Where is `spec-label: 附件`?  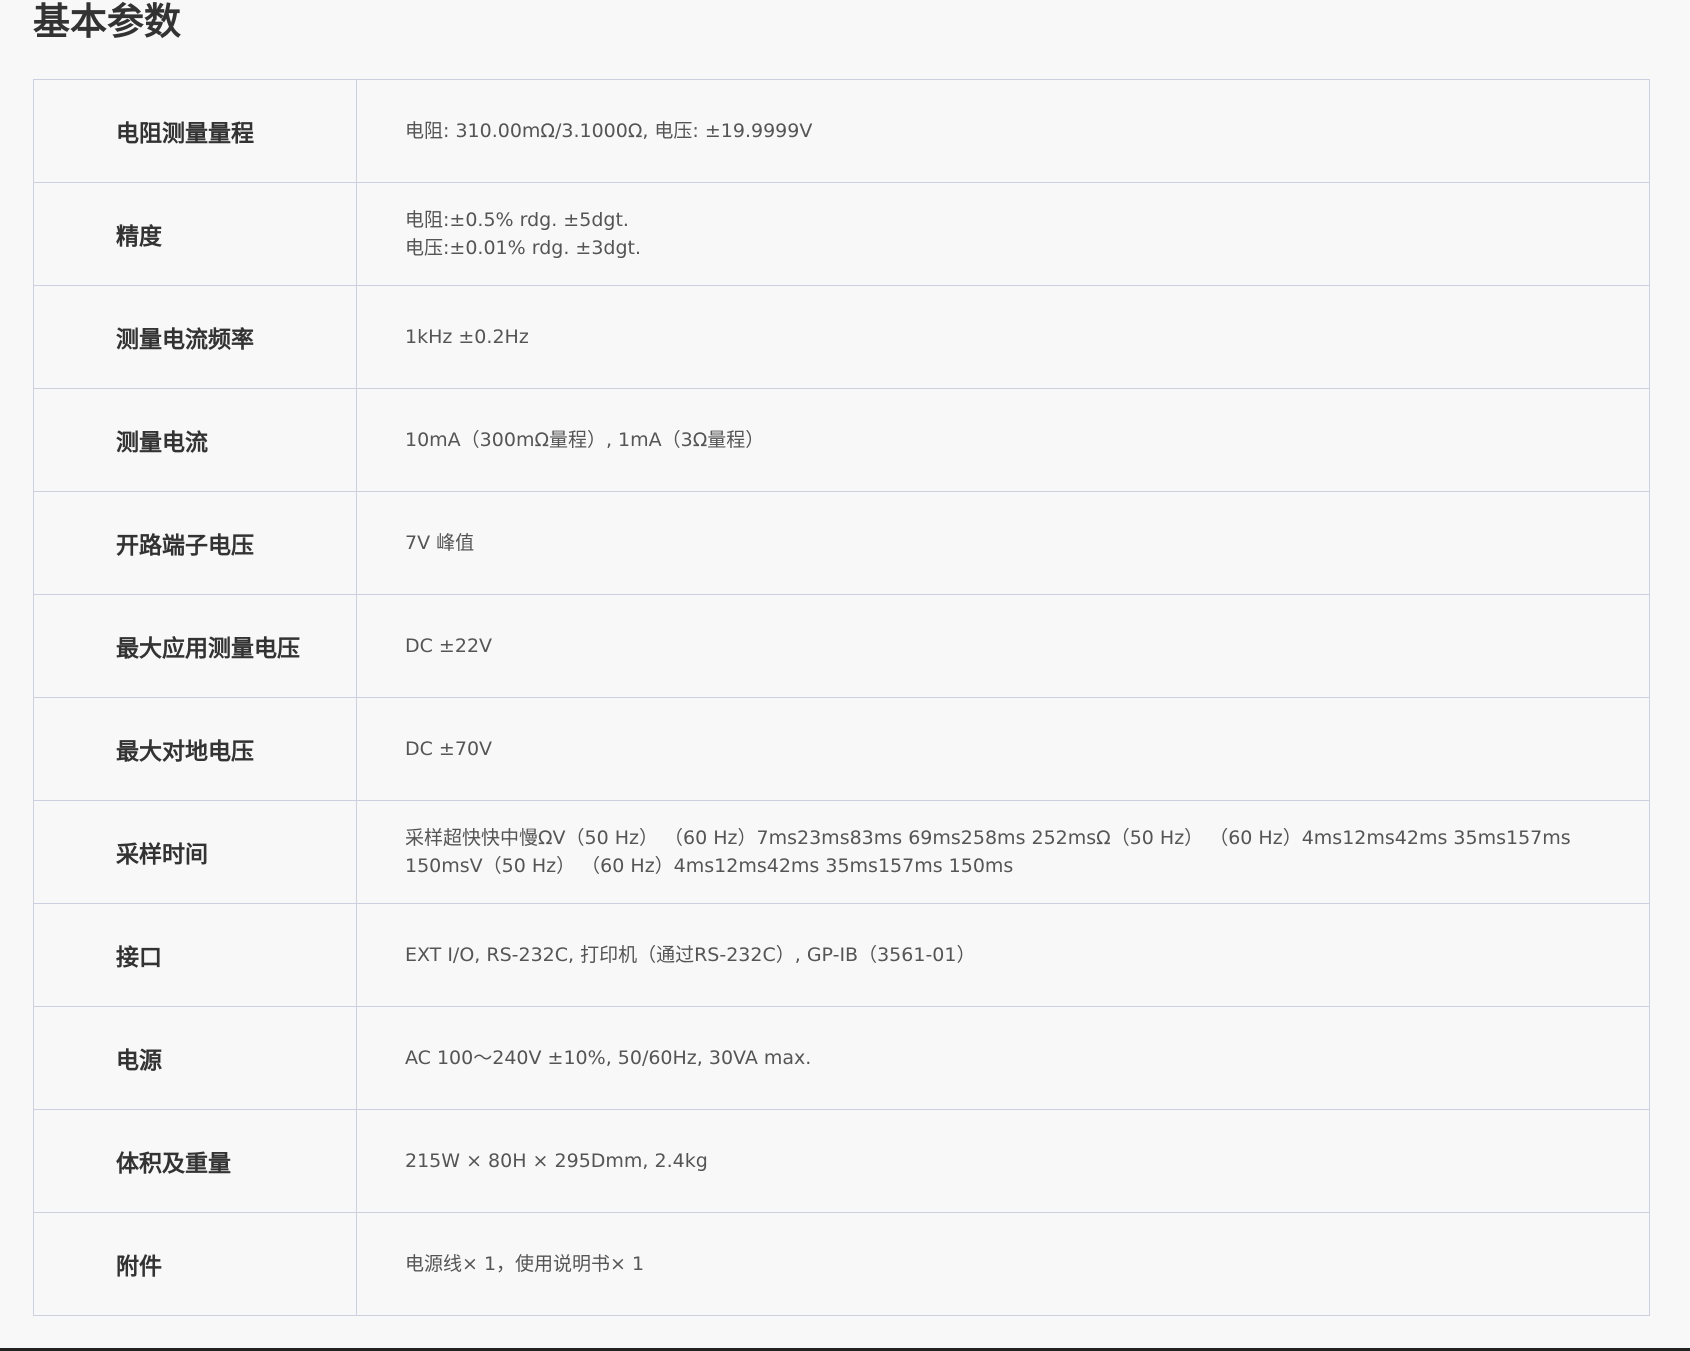
spec-label: 附件 is located at coordinates (195, 1264).